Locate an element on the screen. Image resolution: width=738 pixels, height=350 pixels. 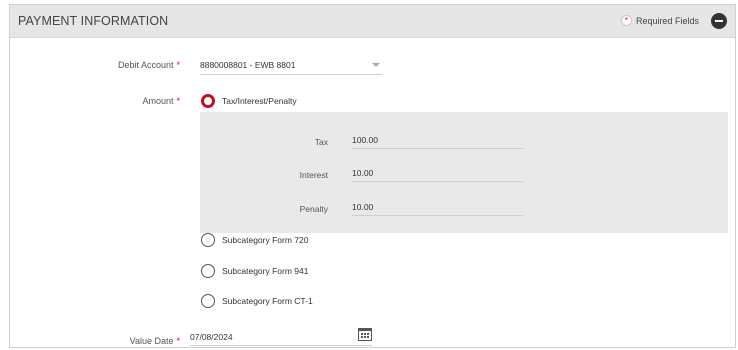
dropdown-caret-icon is located at coordinates (376, 65).